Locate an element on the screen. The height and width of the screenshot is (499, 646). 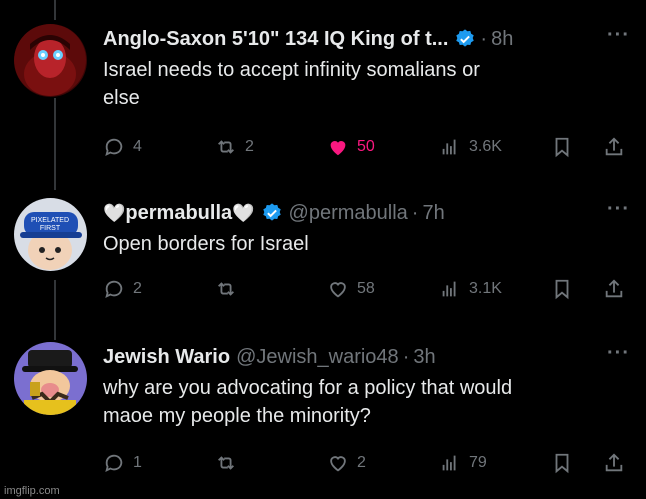
glowing-eyes-avatar-icon is located at coordinates (50, 60).